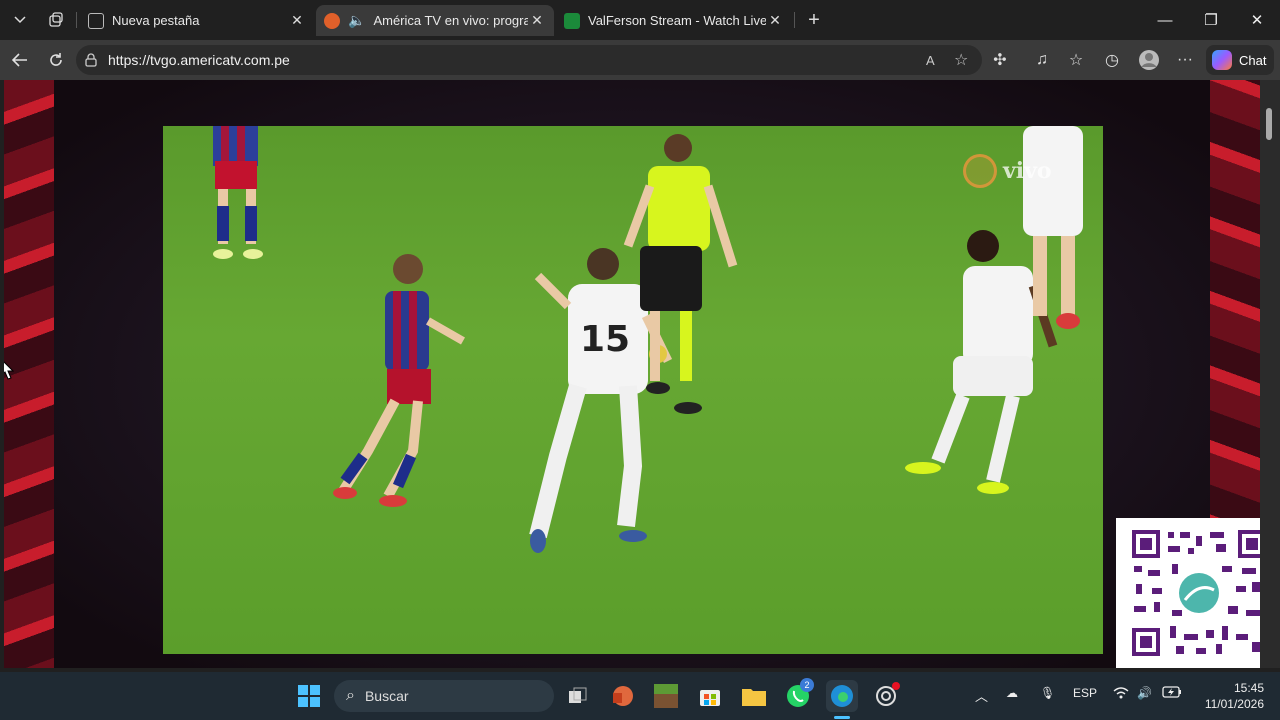  Describe the element at coordinates (1121, 694) in the screenshot. I see `wifi-icon` at that location.